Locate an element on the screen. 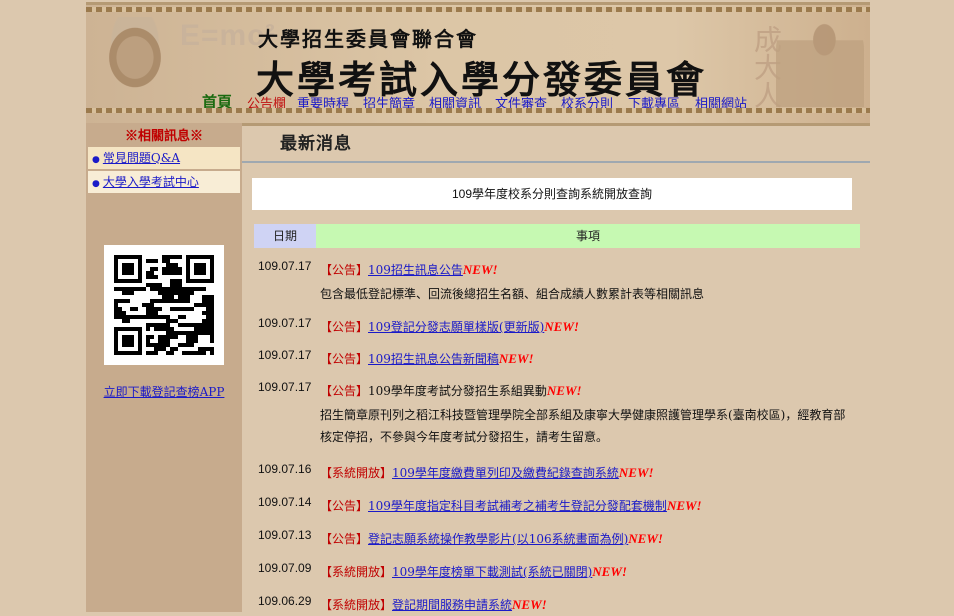 Image resolution: width=954 pixels, height=616 pixels. news-date: 109.06.29 is located at coordinates (285, 601).